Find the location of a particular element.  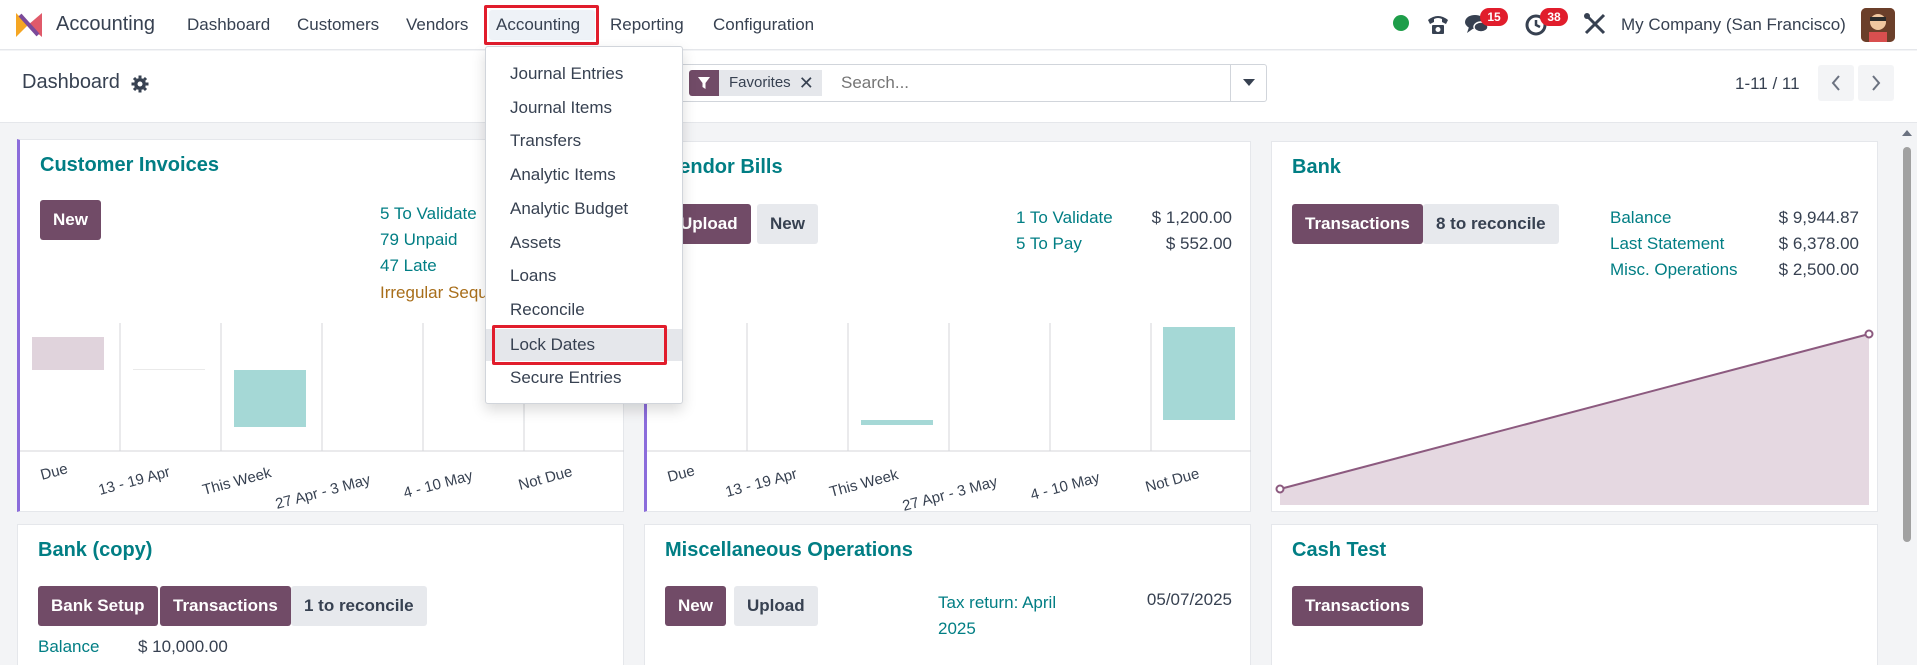

to-validate-link: 1 To Validate is located at coordinates (1064, 218).